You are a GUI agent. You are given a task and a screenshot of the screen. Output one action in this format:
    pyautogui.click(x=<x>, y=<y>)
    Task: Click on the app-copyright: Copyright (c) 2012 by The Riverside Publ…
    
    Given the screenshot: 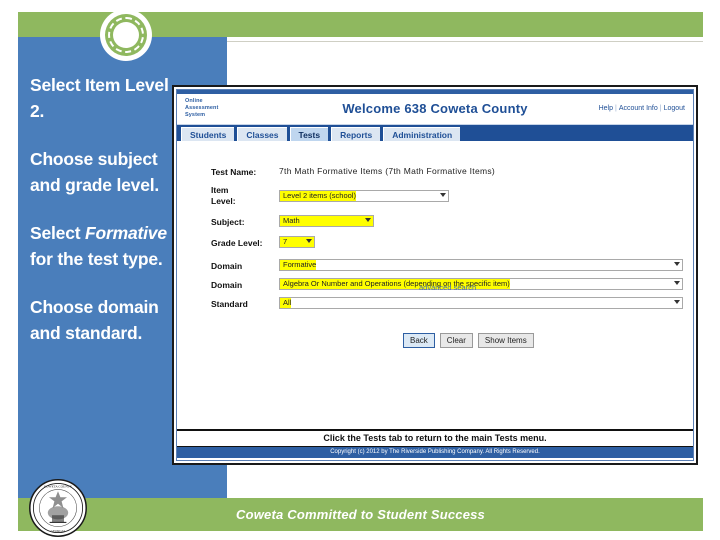 What is the action you would take?
    pyautogui.click(x=435, y=452)
    